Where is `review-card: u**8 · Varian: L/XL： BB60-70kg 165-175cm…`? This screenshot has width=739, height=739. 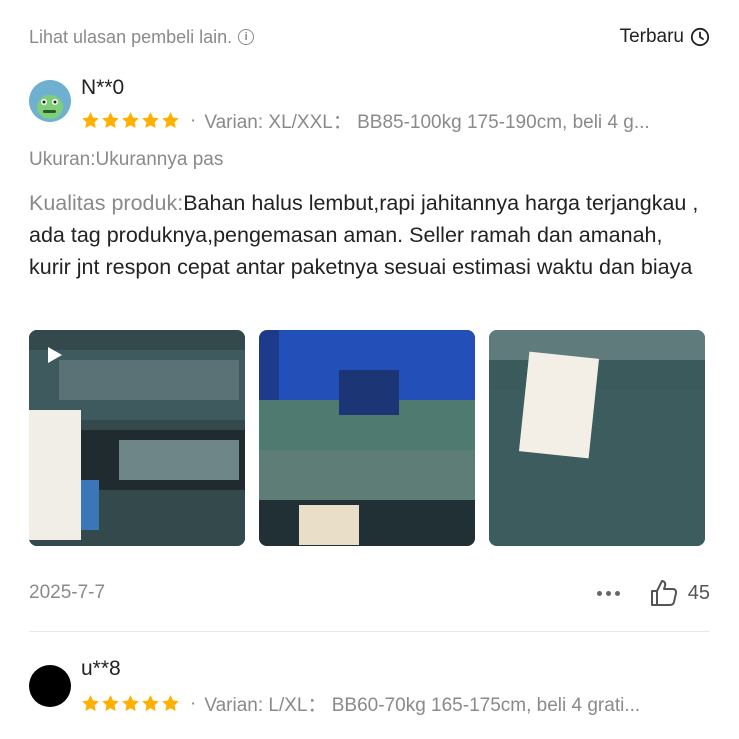
review-card: u**8 · Varian: L/XL： BB60-70kg 165-175cm… is located at coordinates (369, 698).